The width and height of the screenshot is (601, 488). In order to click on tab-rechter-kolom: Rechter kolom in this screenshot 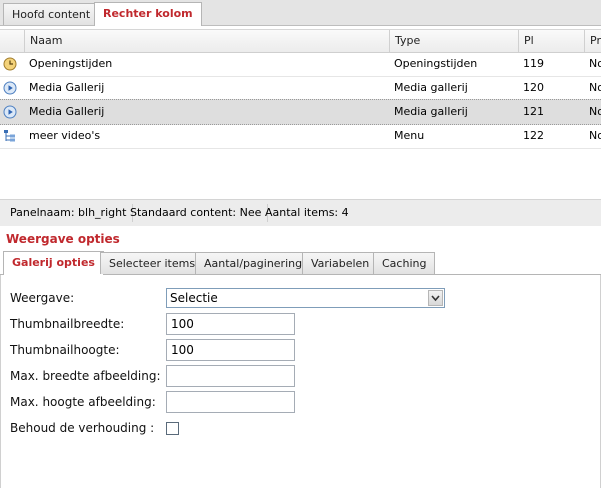, I will do `click(148, 14)`.